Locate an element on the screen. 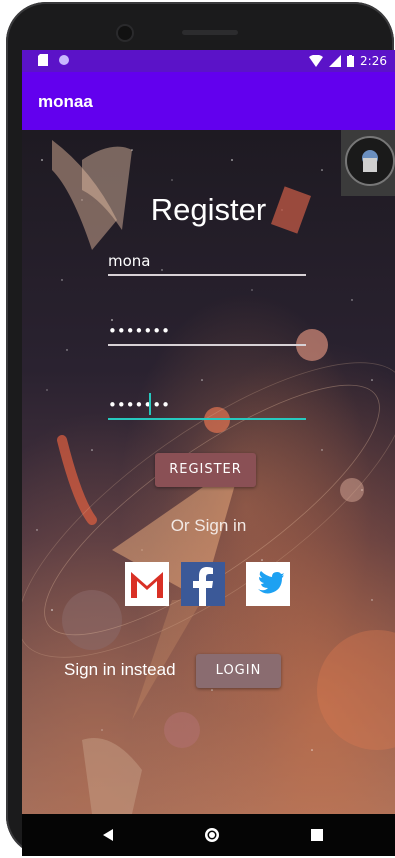 Image resolution: width=395 pixels, height=858 pixels. record-icon is located at coordinates (64, 60).